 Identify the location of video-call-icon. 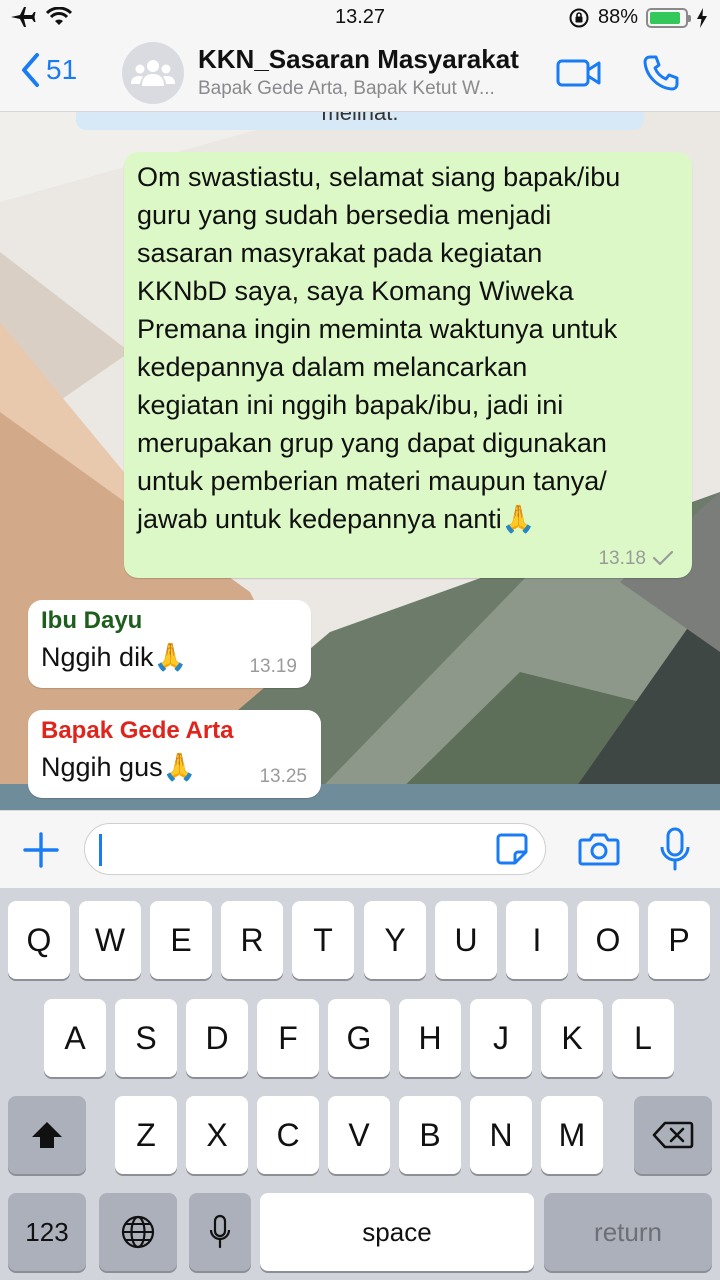
(579, 73).